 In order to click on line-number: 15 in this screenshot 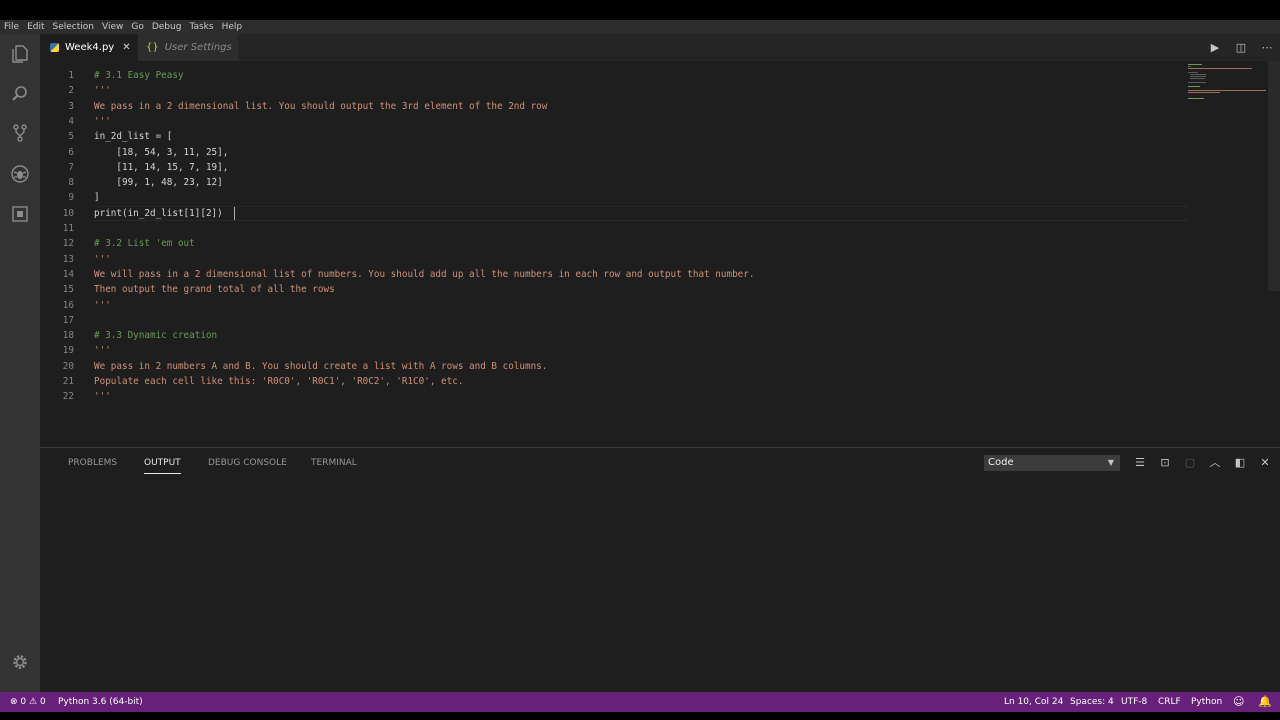, I will do `click(68, 290)`.